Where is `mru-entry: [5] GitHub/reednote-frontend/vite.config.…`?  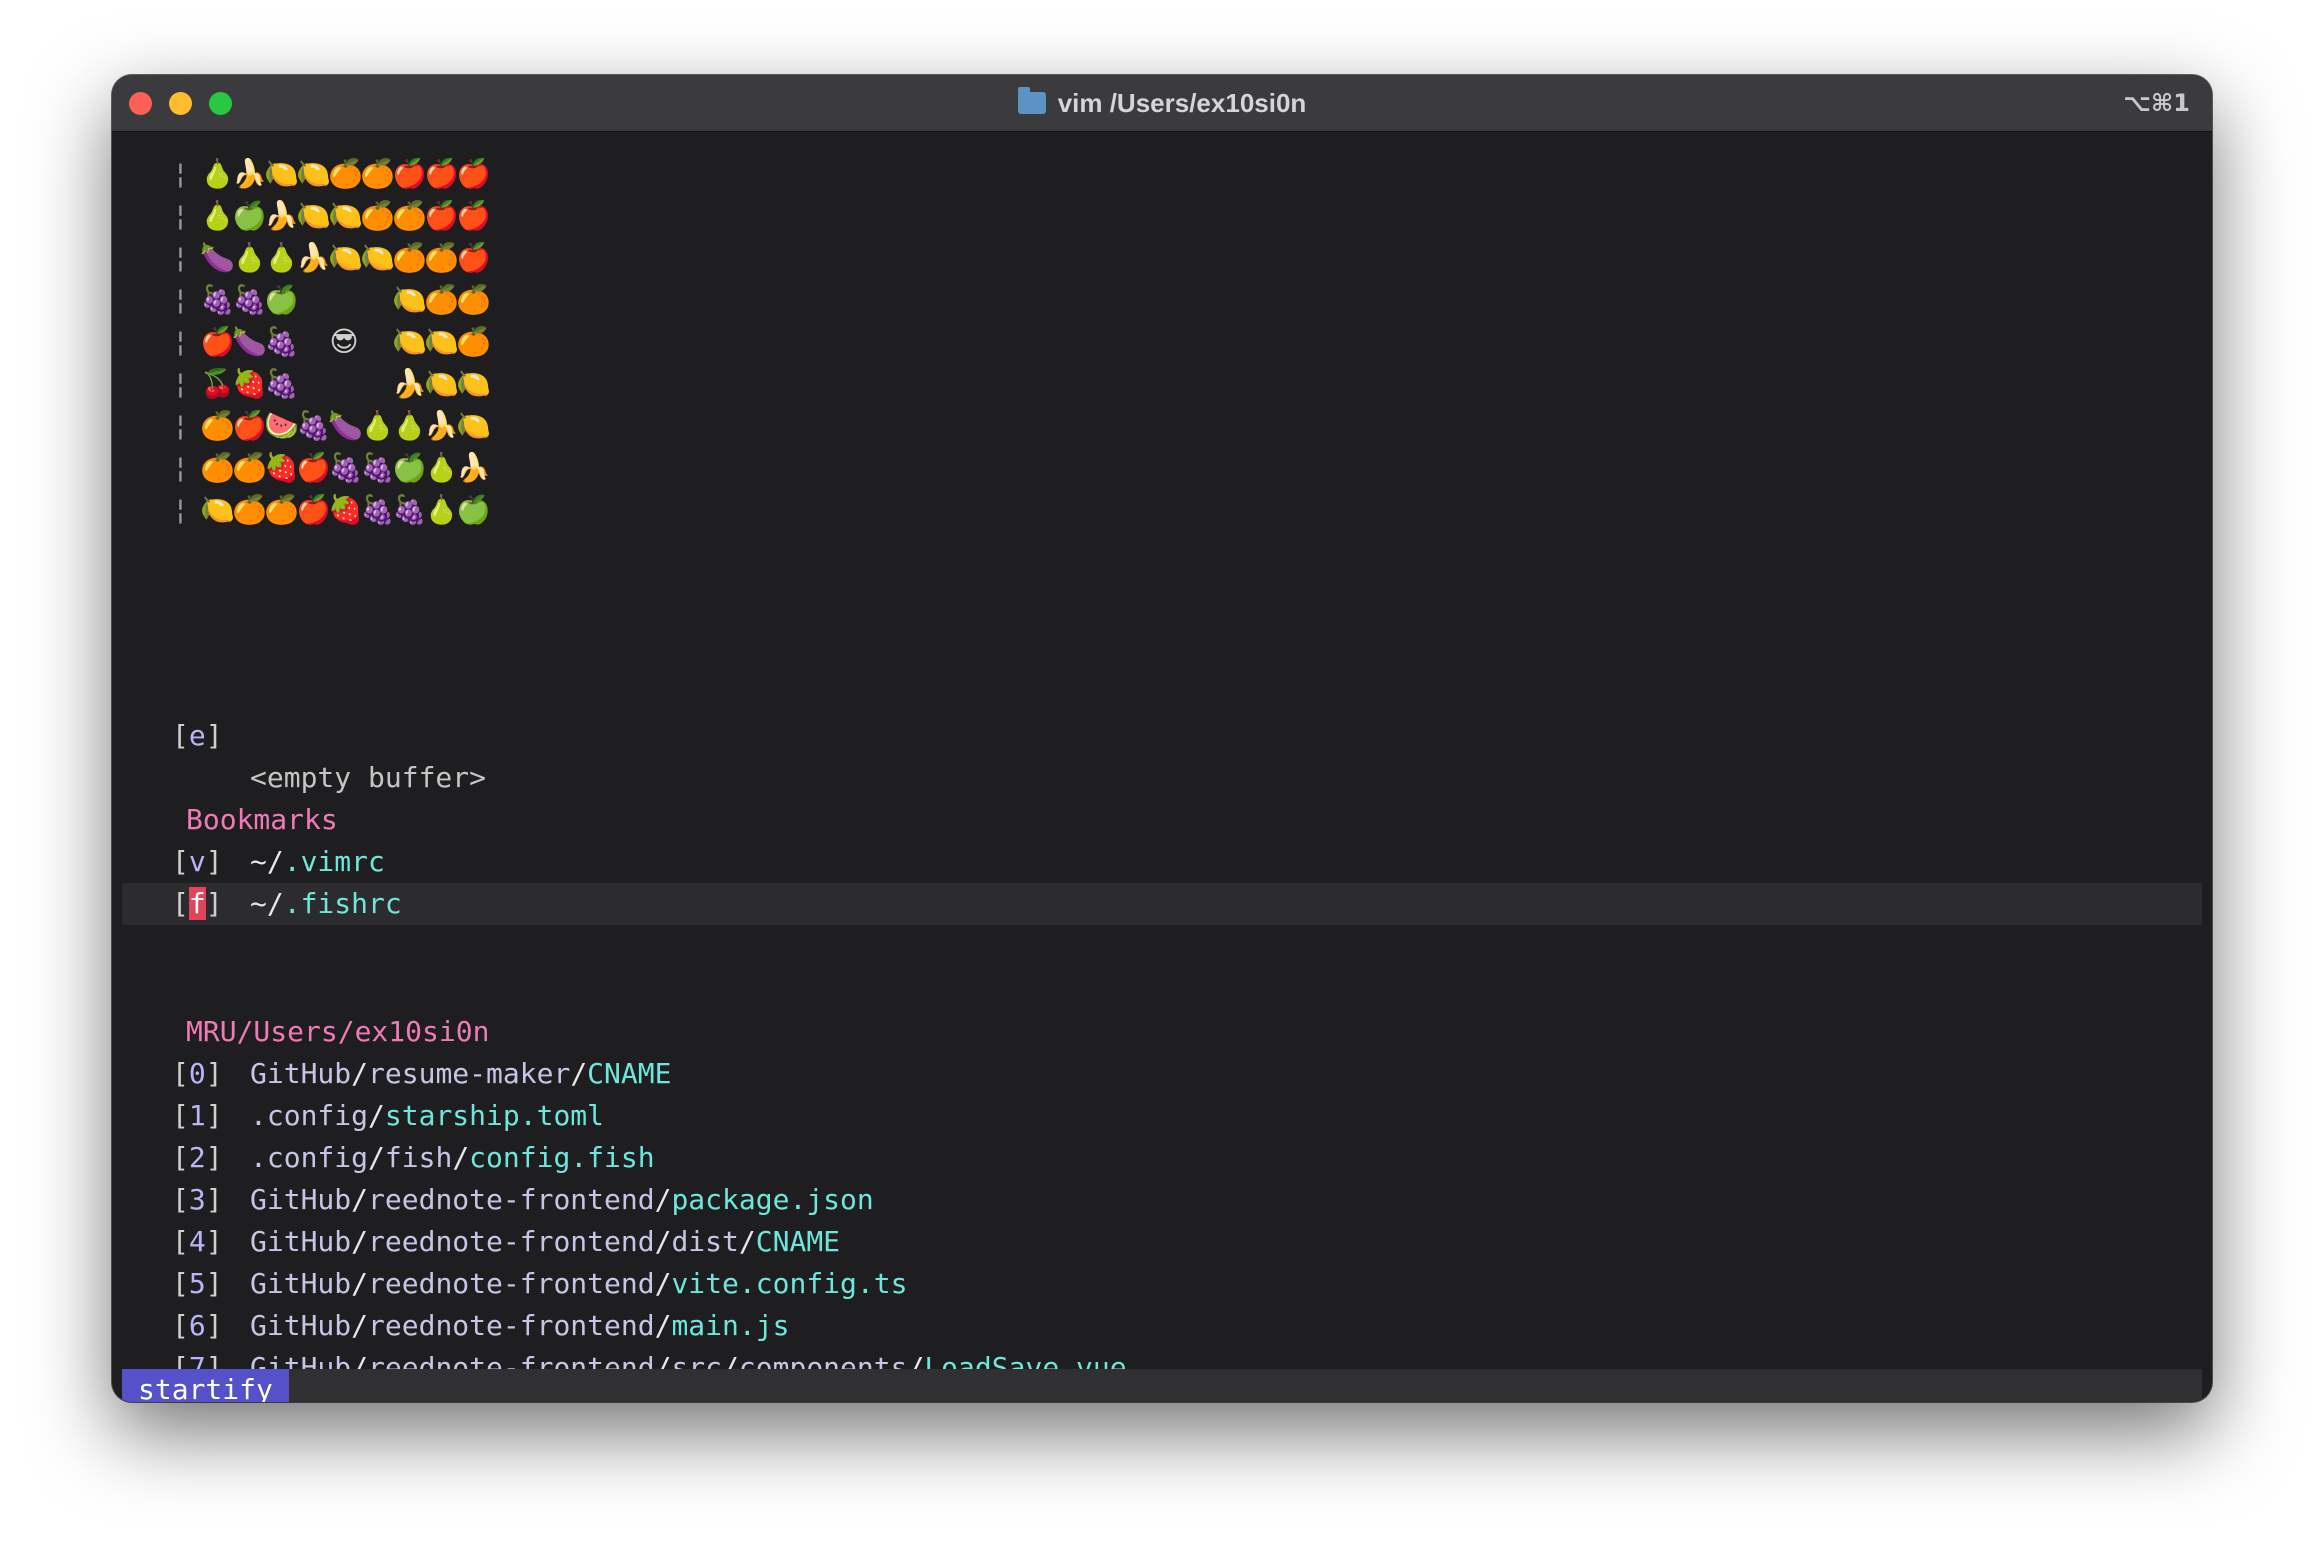
mru-entry: [5] GitHub/reednote-frontend/vite.config.… is located at coordinates (1162, 1284).